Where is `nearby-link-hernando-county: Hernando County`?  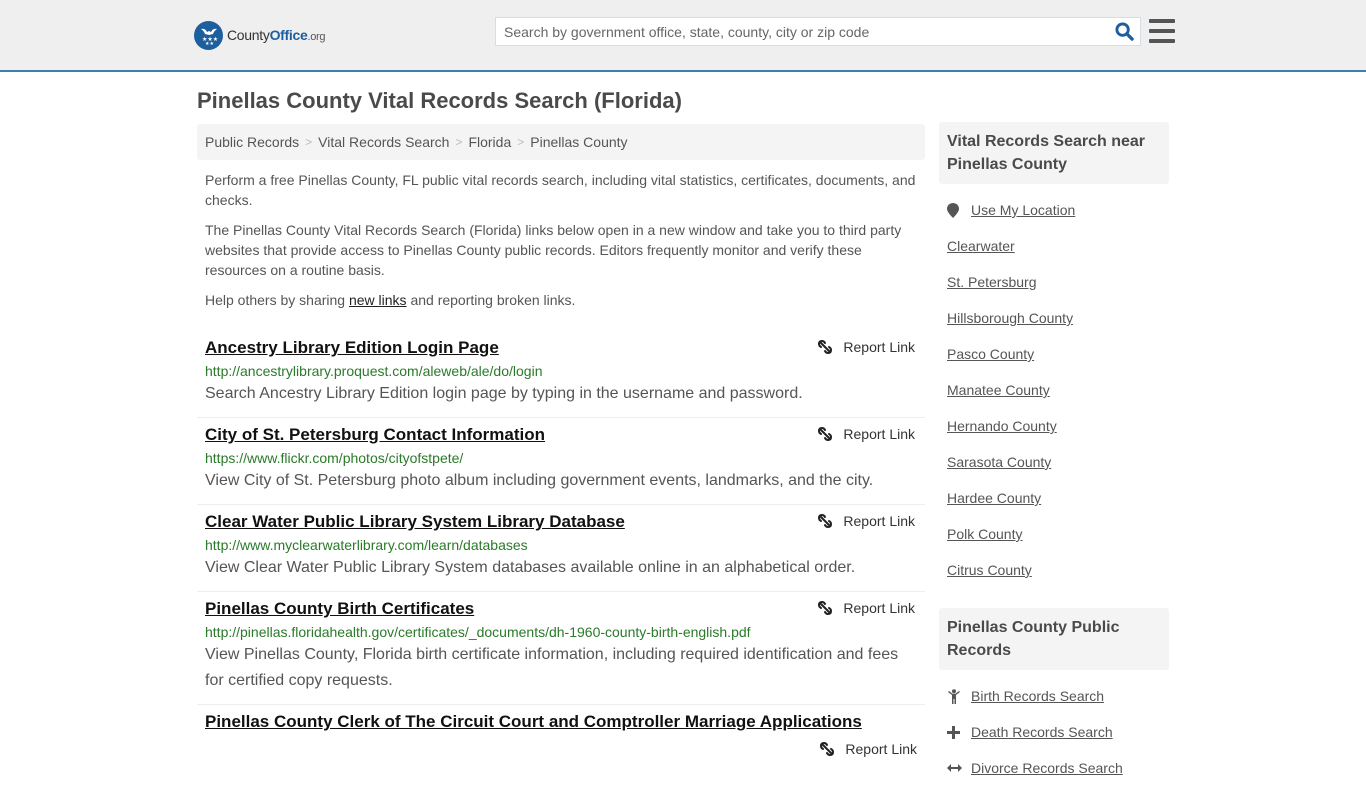
nearby-link-hernando-county: Hernando County is located at coordinates (1002, 426).